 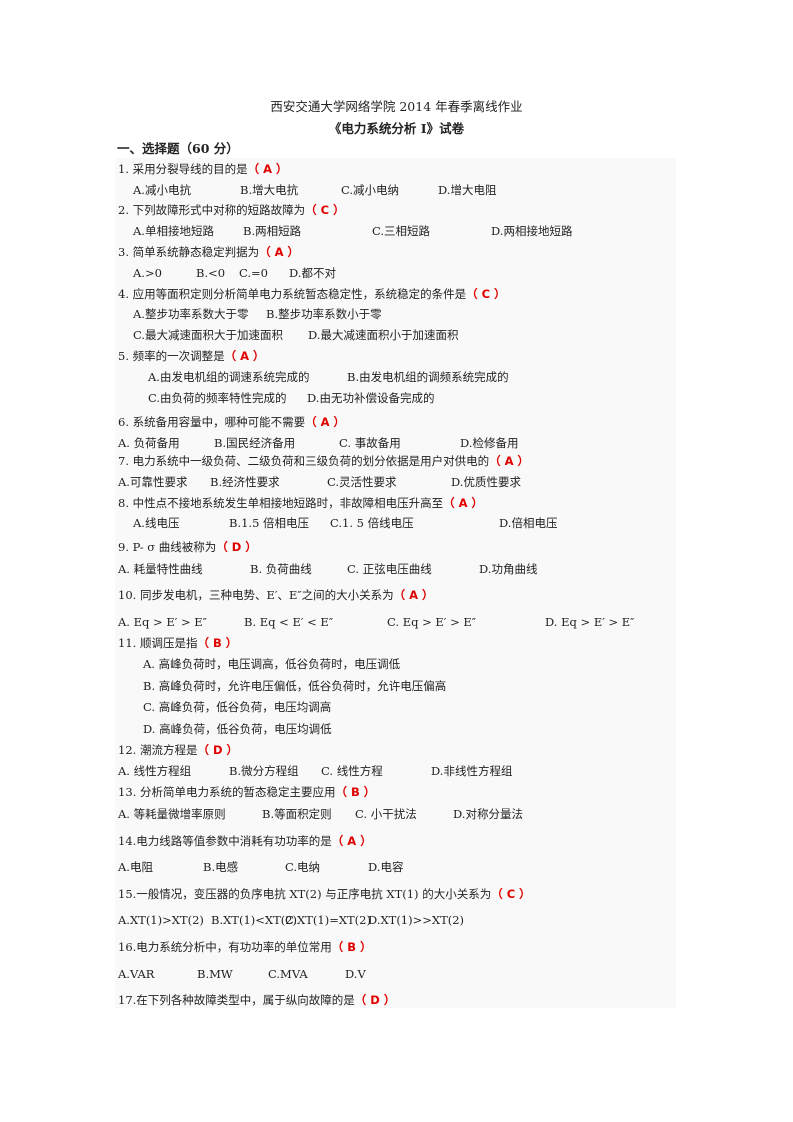 I want to click on option-d: D.增大电阻, so click(x=467, y=190).